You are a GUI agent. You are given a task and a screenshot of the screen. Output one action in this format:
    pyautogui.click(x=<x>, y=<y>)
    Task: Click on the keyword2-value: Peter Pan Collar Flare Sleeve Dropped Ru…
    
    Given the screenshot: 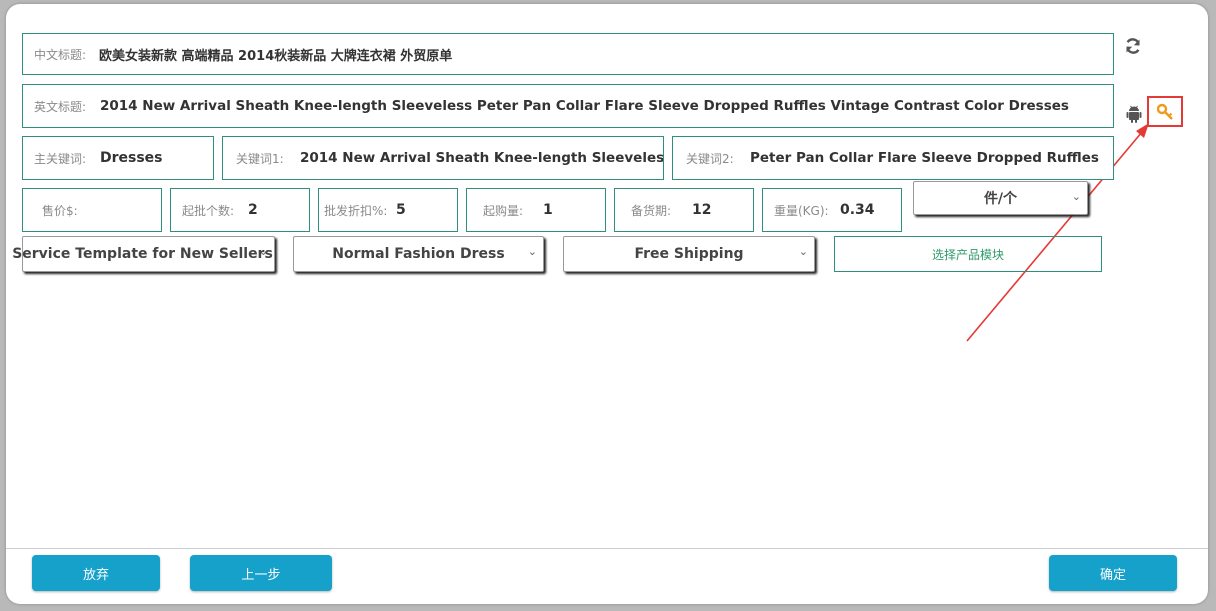 What is the action you would take?
    pyautogui.click(x=924, y=158)
    